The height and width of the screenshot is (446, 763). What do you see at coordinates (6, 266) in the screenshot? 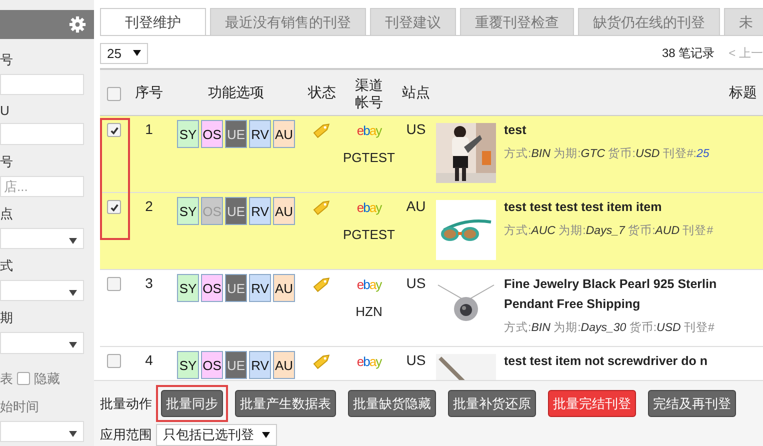
I see `field-label: 式` at bounding box center [6, 266].